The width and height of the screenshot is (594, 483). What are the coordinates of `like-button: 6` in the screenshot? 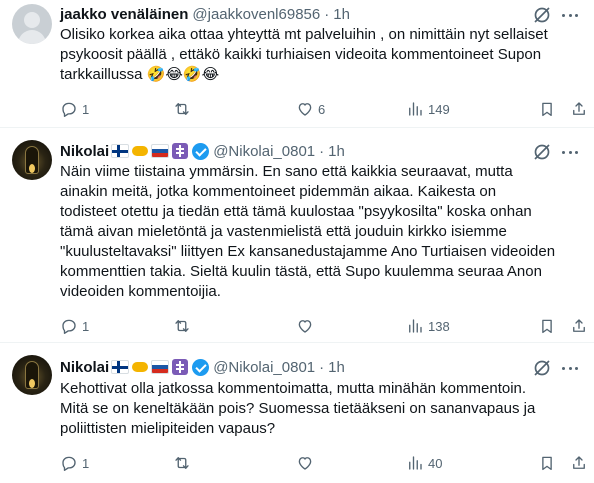 It's located at (310, 109).